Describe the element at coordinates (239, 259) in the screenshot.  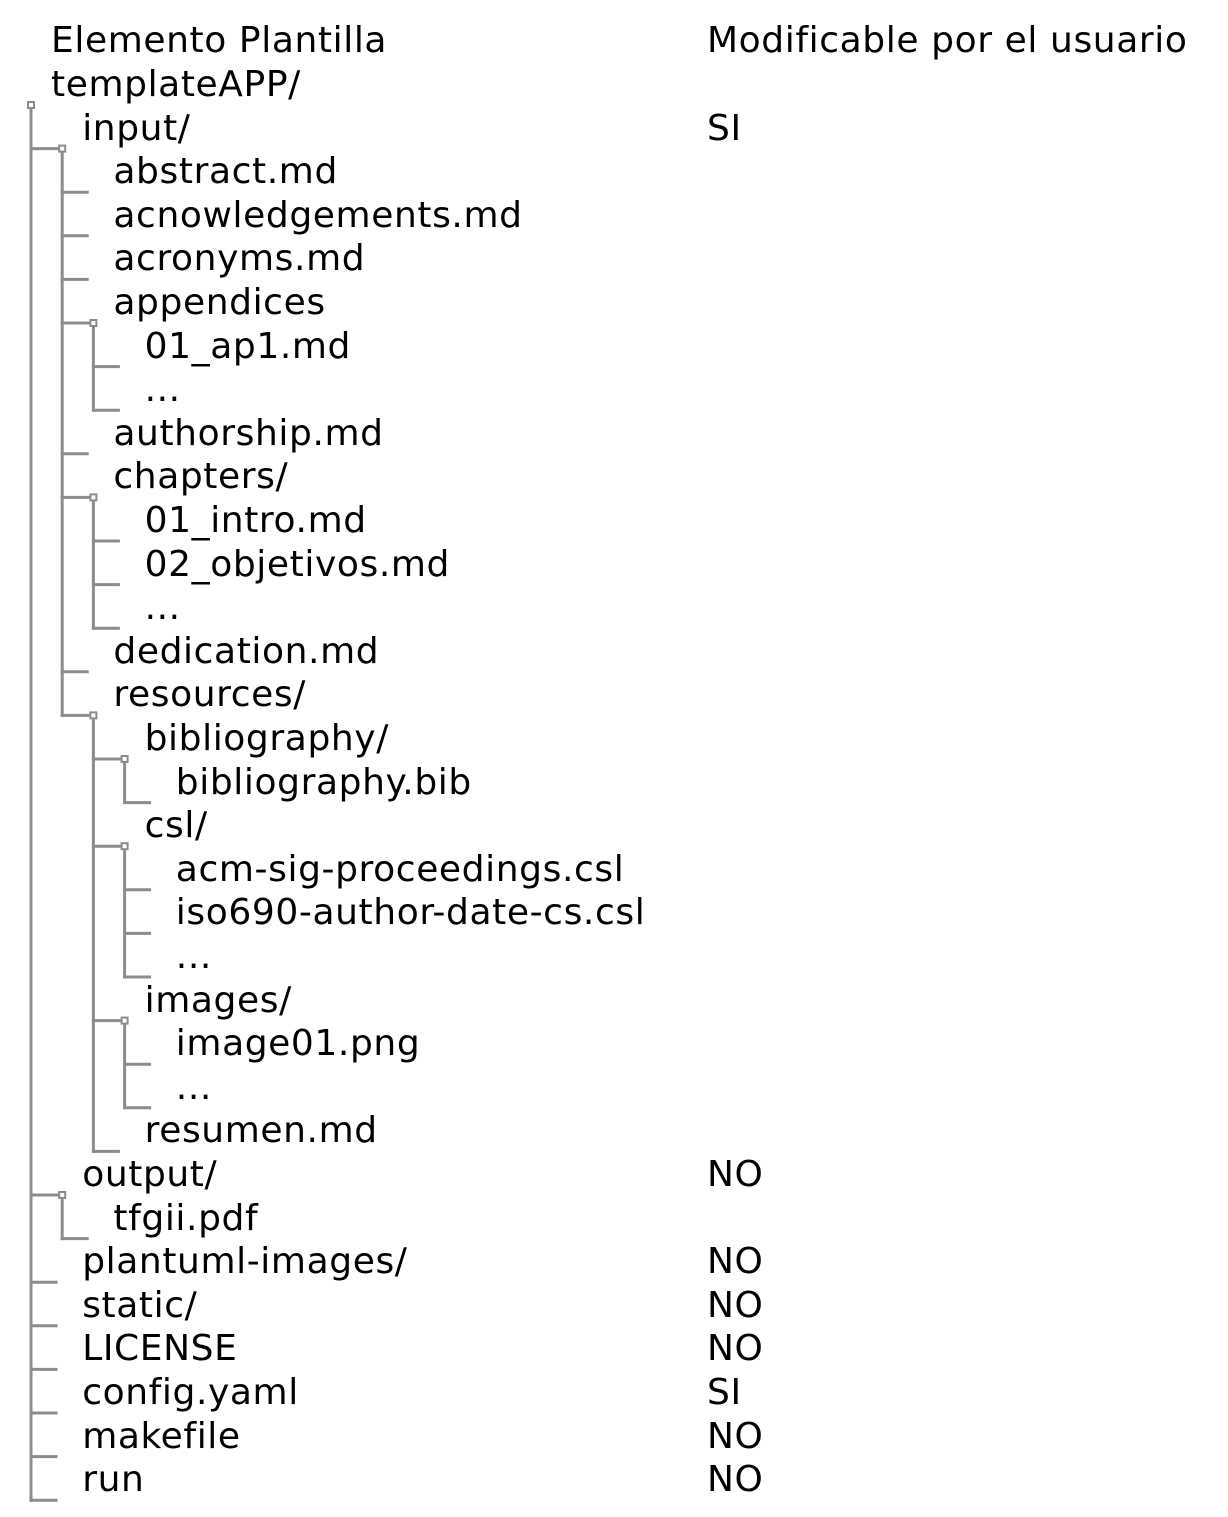
I see `tree-file-label: acronyms.md` at that location.